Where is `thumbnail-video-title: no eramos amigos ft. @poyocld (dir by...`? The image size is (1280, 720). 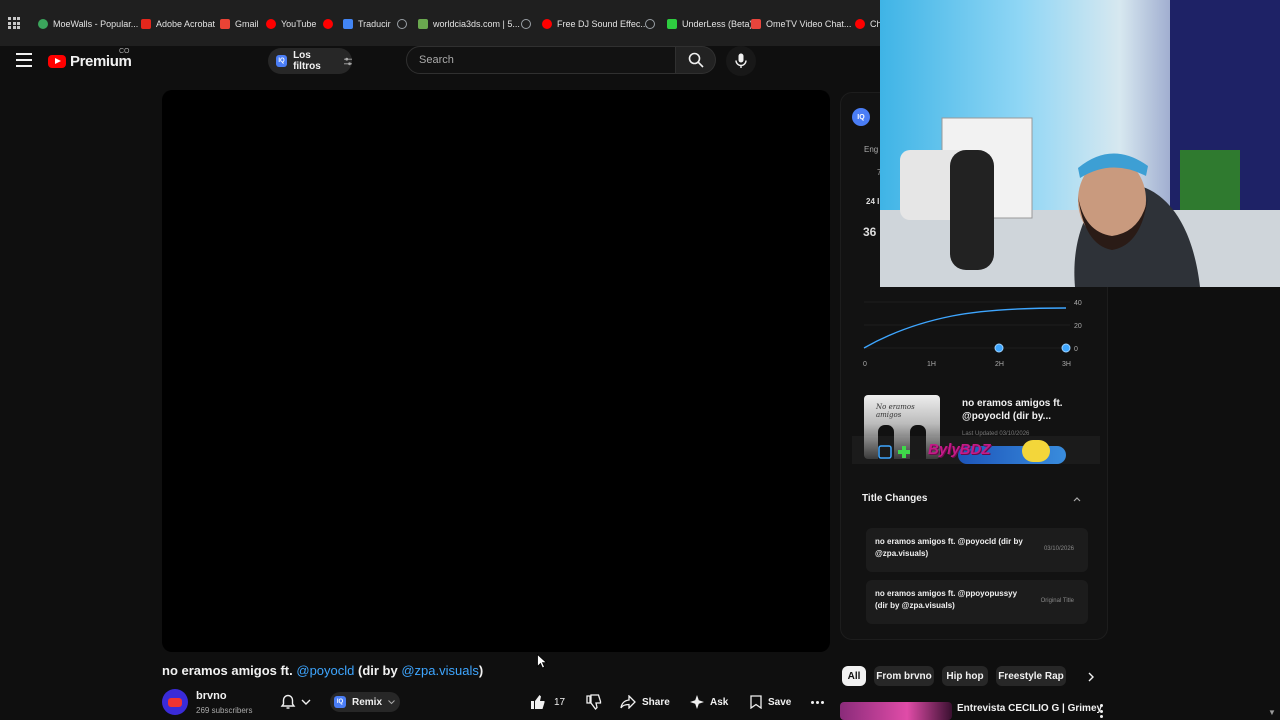
thumbnail-video-title: no eramos amigos ft. @poyocld (dir by... is located at coordinates (1017, 410).